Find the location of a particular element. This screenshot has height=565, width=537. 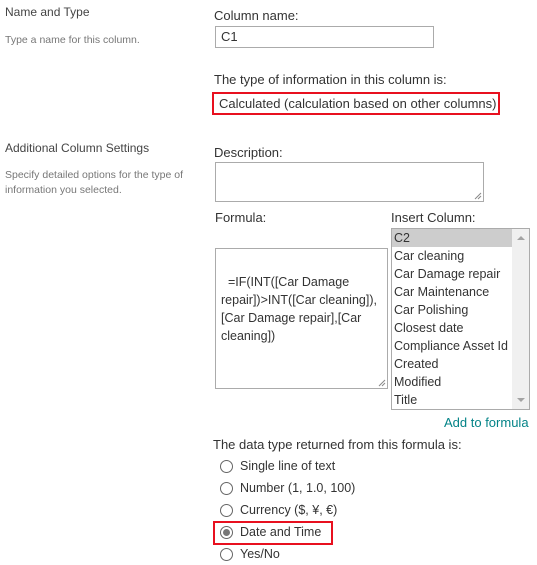

insert-column-option: Modified is located at coordinates (452, 382).